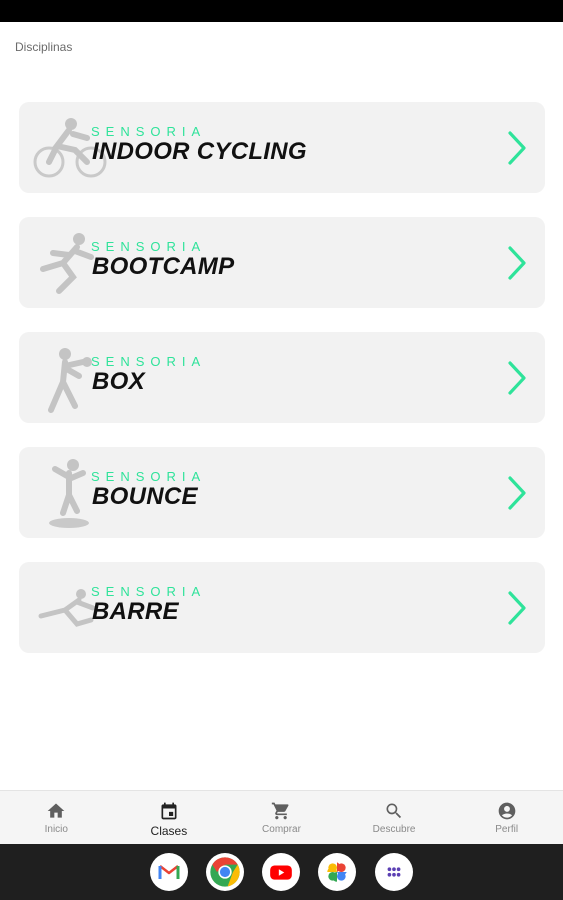 The width and height of the screenshot is (563, 900). Describe the element at coordinates (118, 381) in the screenshot. I see `discipline-name: BOX` at that location.